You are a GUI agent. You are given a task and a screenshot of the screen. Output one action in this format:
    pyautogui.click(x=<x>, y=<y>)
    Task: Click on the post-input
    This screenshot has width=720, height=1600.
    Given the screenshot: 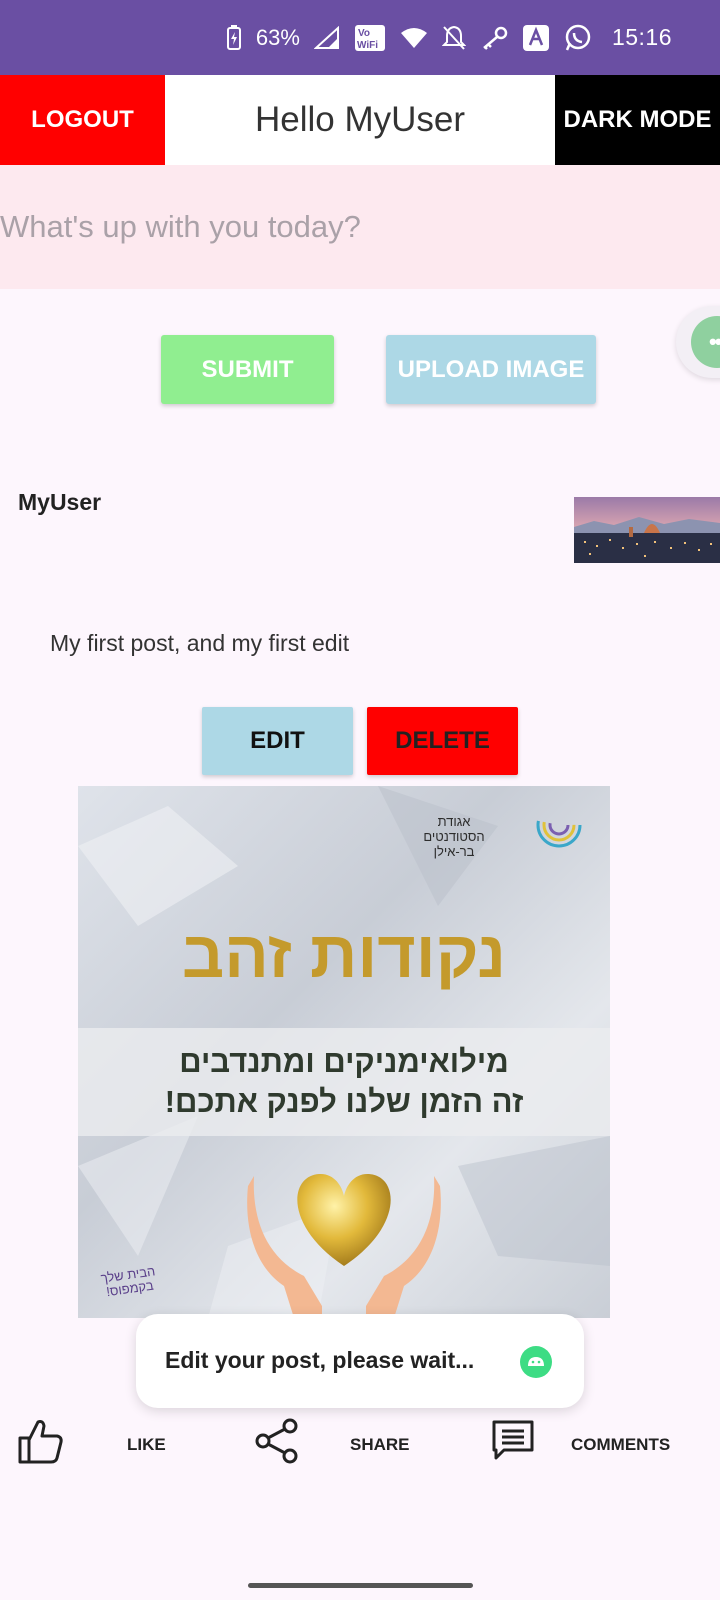 What is the action you would take?
    pyautogui.click(x=360, y=227)
    